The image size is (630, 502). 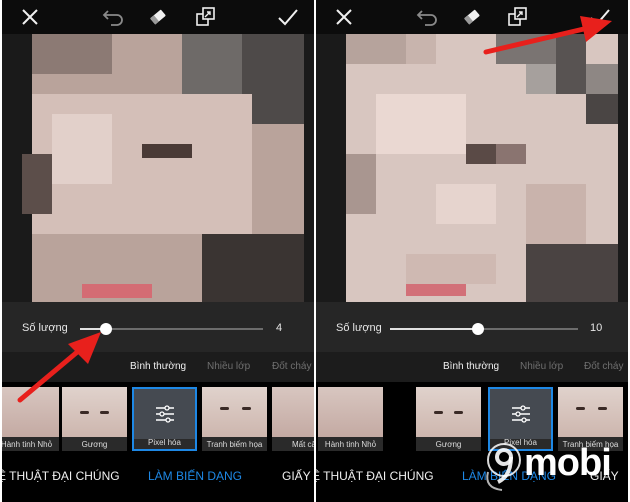 I want to click on thumb-label: Tranh biếm họa, so click(x=234, y=444).